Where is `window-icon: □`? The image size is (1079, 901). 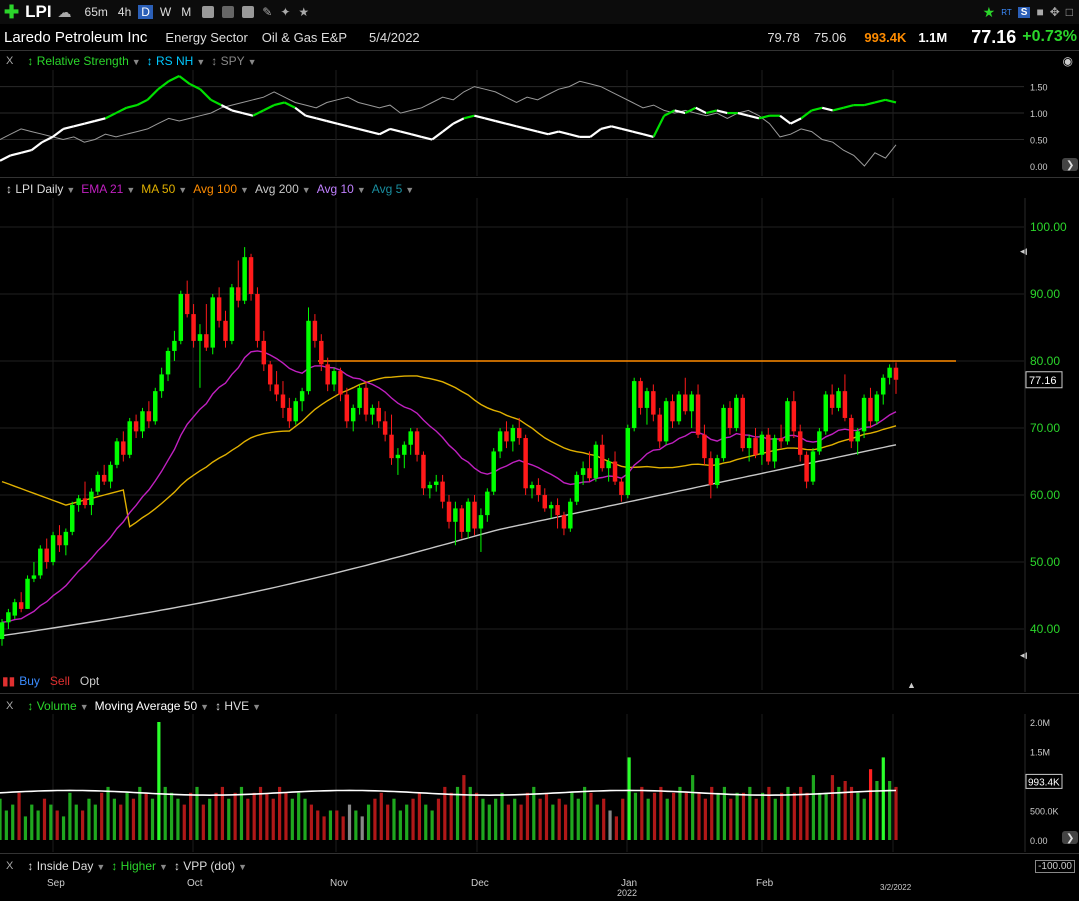
window-icon: □ is located at coordinates (1069, 12).